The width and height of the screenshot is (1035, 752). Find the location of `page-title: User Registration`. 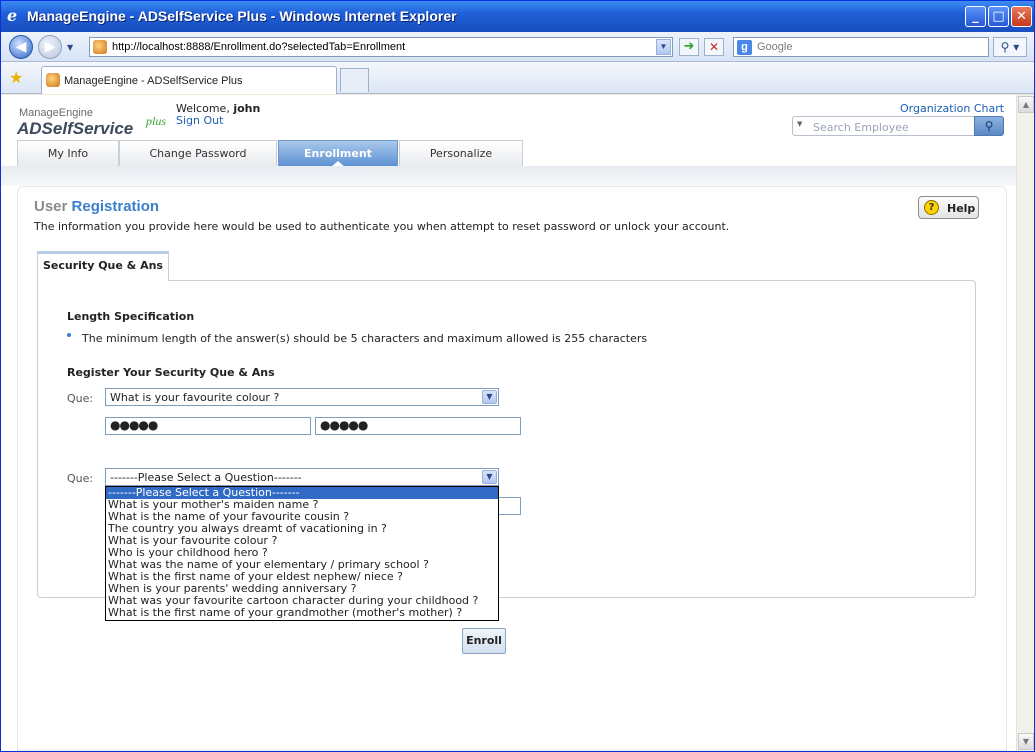

page-title: User Registration is located at coordinates (96, 206).